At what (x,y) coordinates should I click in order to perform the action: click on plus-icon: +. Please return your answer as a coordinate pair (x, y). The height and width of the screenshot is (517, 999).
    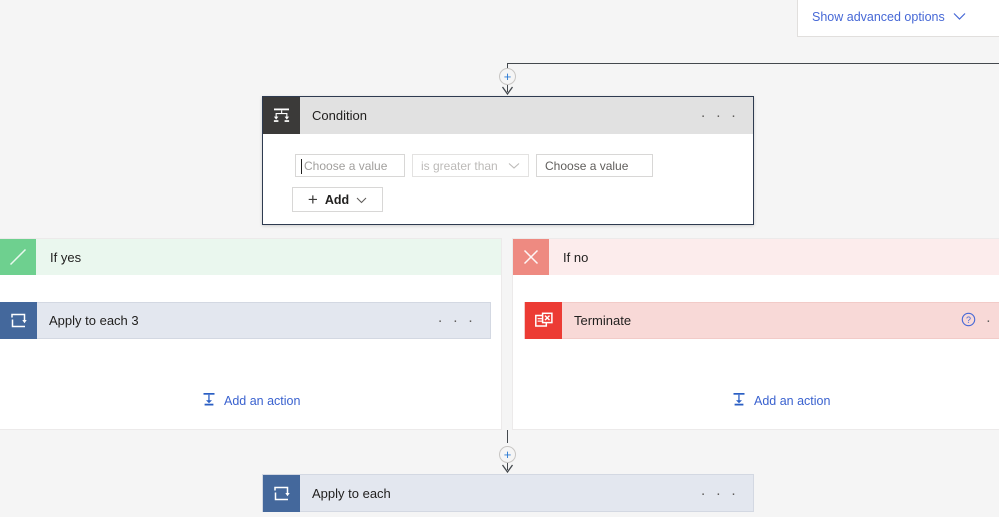
    Looking at the image, I should click on (312, 199).